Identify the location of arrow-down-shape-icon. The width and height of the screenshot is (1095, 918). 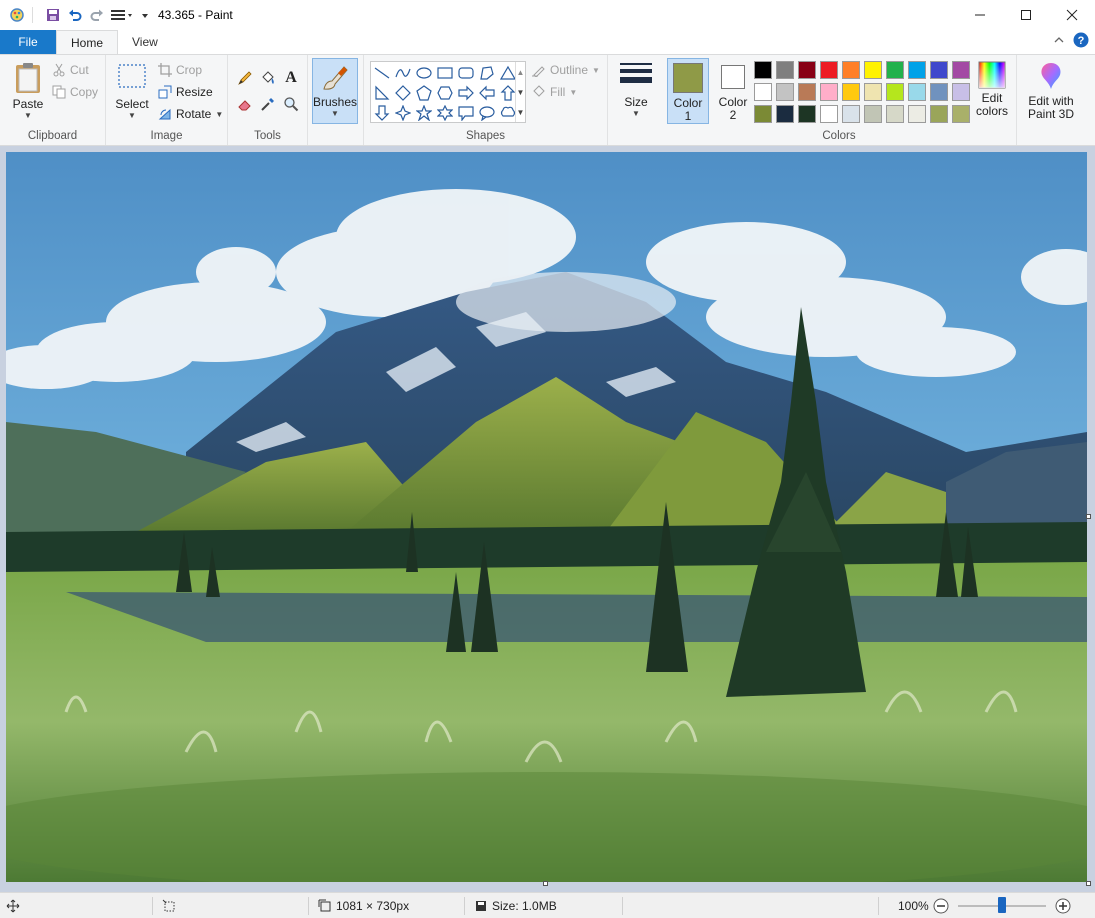
(382, 113).